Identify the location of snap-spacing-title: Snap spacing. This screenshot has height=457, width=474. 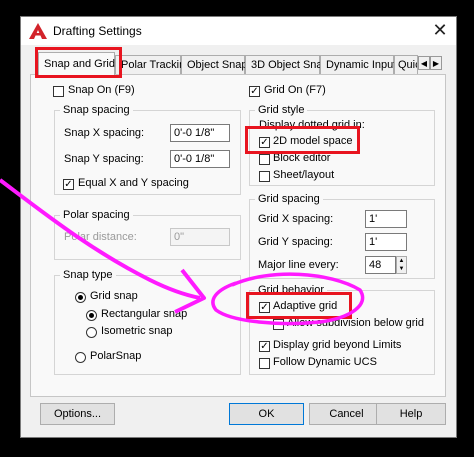
(96, 110).